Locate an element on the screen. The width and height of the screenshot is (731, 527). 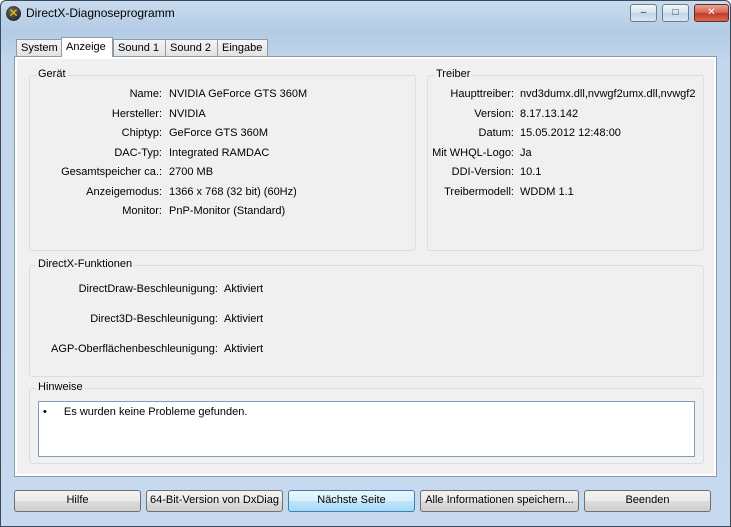
directdraw-value: Aktiviert is located at coordinates (244, 289).